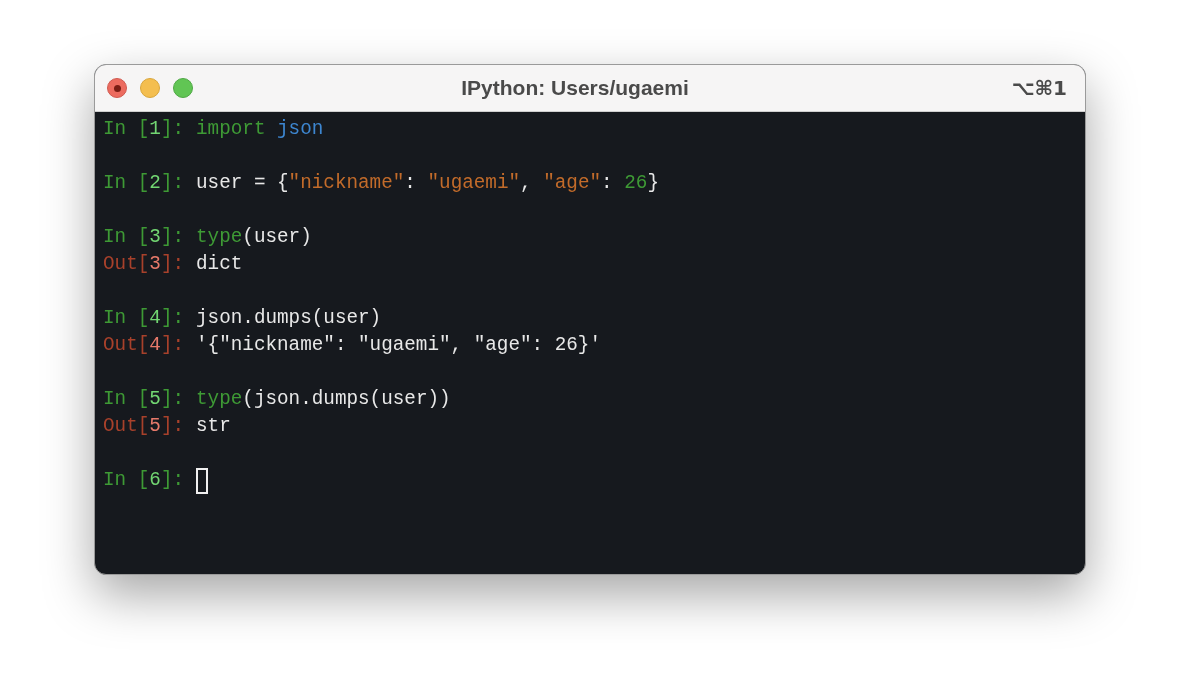 Image resolution: width=1180 pixels, height=700 pixels. I want to click on code-line: type(json.dumps(user)), so click(323, 400).